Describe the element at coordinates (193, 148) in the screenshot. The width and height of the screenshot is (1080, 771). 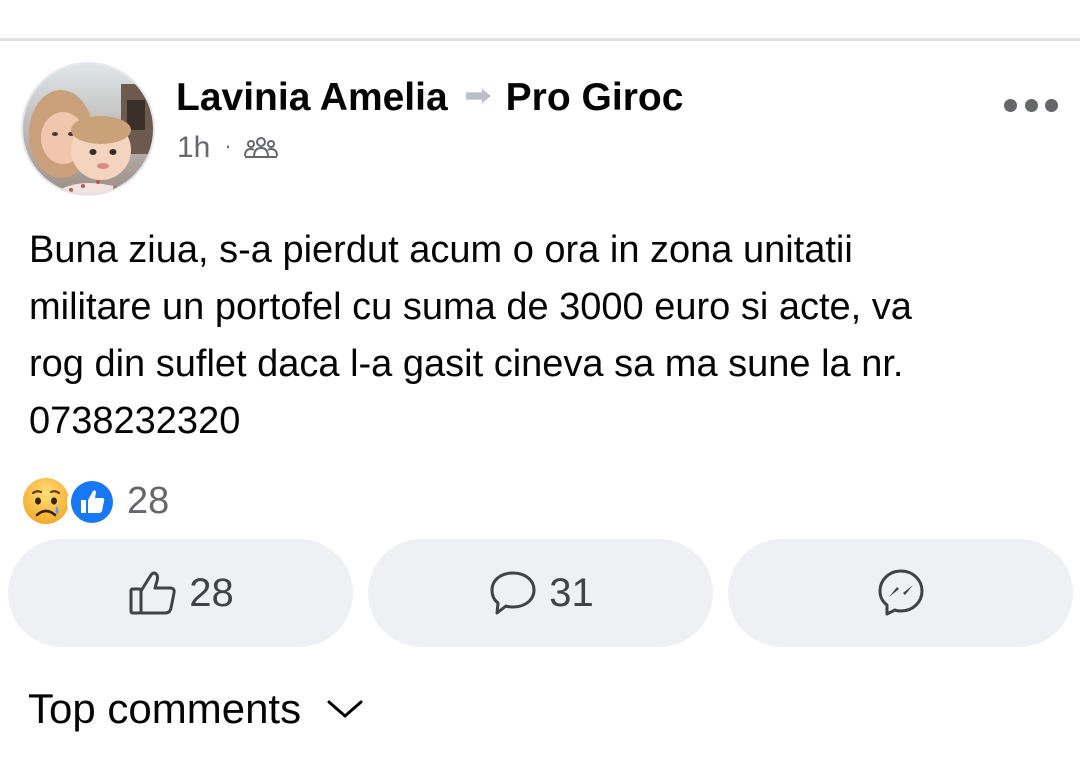
I see `post-time: 1h` at that location.